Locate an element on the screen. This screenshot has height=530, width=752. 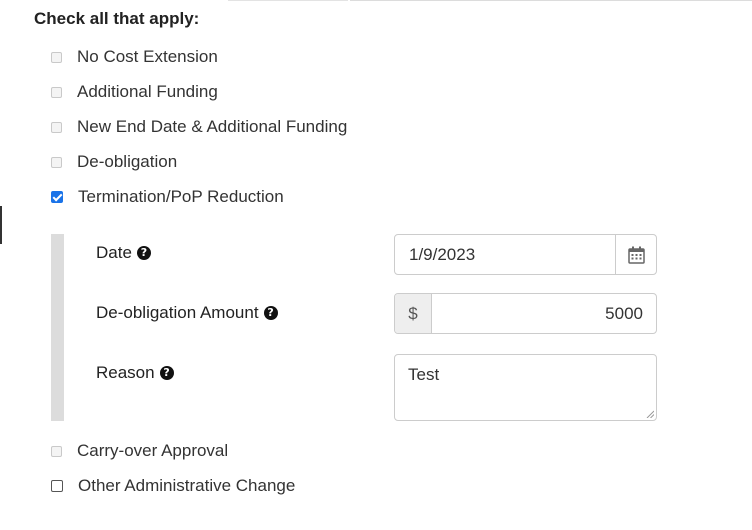
resize-grip-icon is located at coordinates (650, 414).